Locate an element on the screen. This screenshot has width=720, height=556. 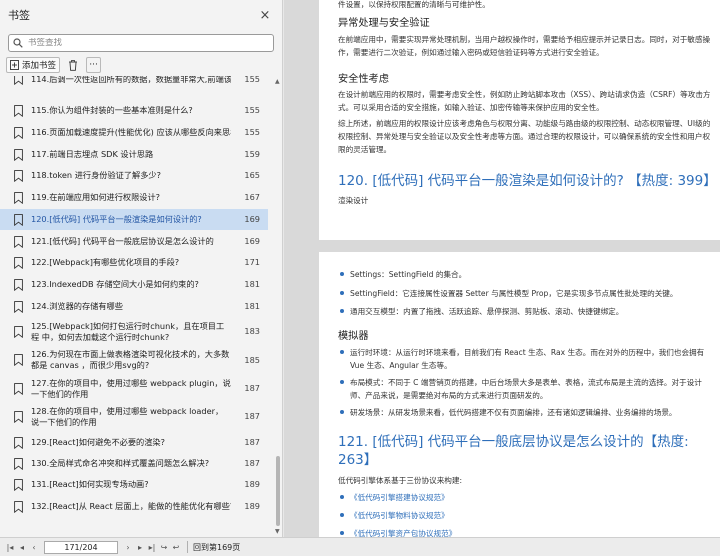
link-text: 《低代码引擎物料协议规范》 is located at coordinates (399, 515).